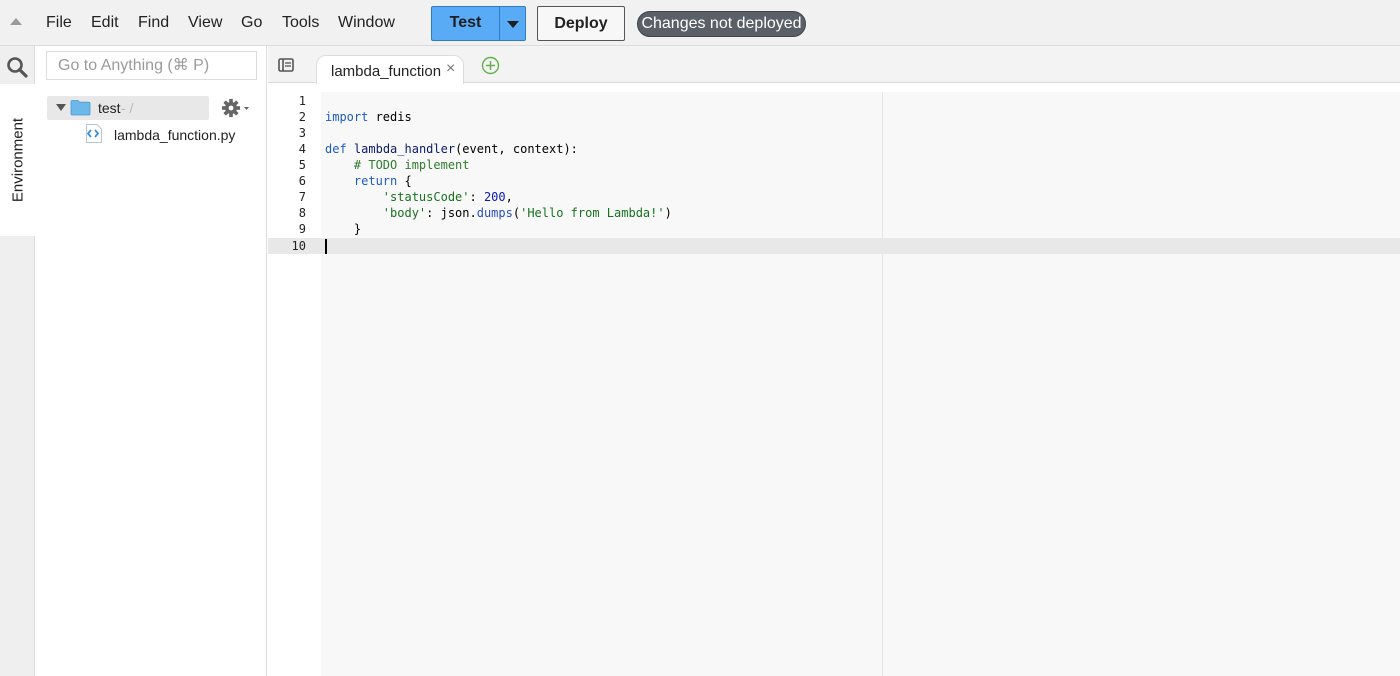 The image size is (1400, 676). I want to click on code-line: import redis, so click(368, 117).